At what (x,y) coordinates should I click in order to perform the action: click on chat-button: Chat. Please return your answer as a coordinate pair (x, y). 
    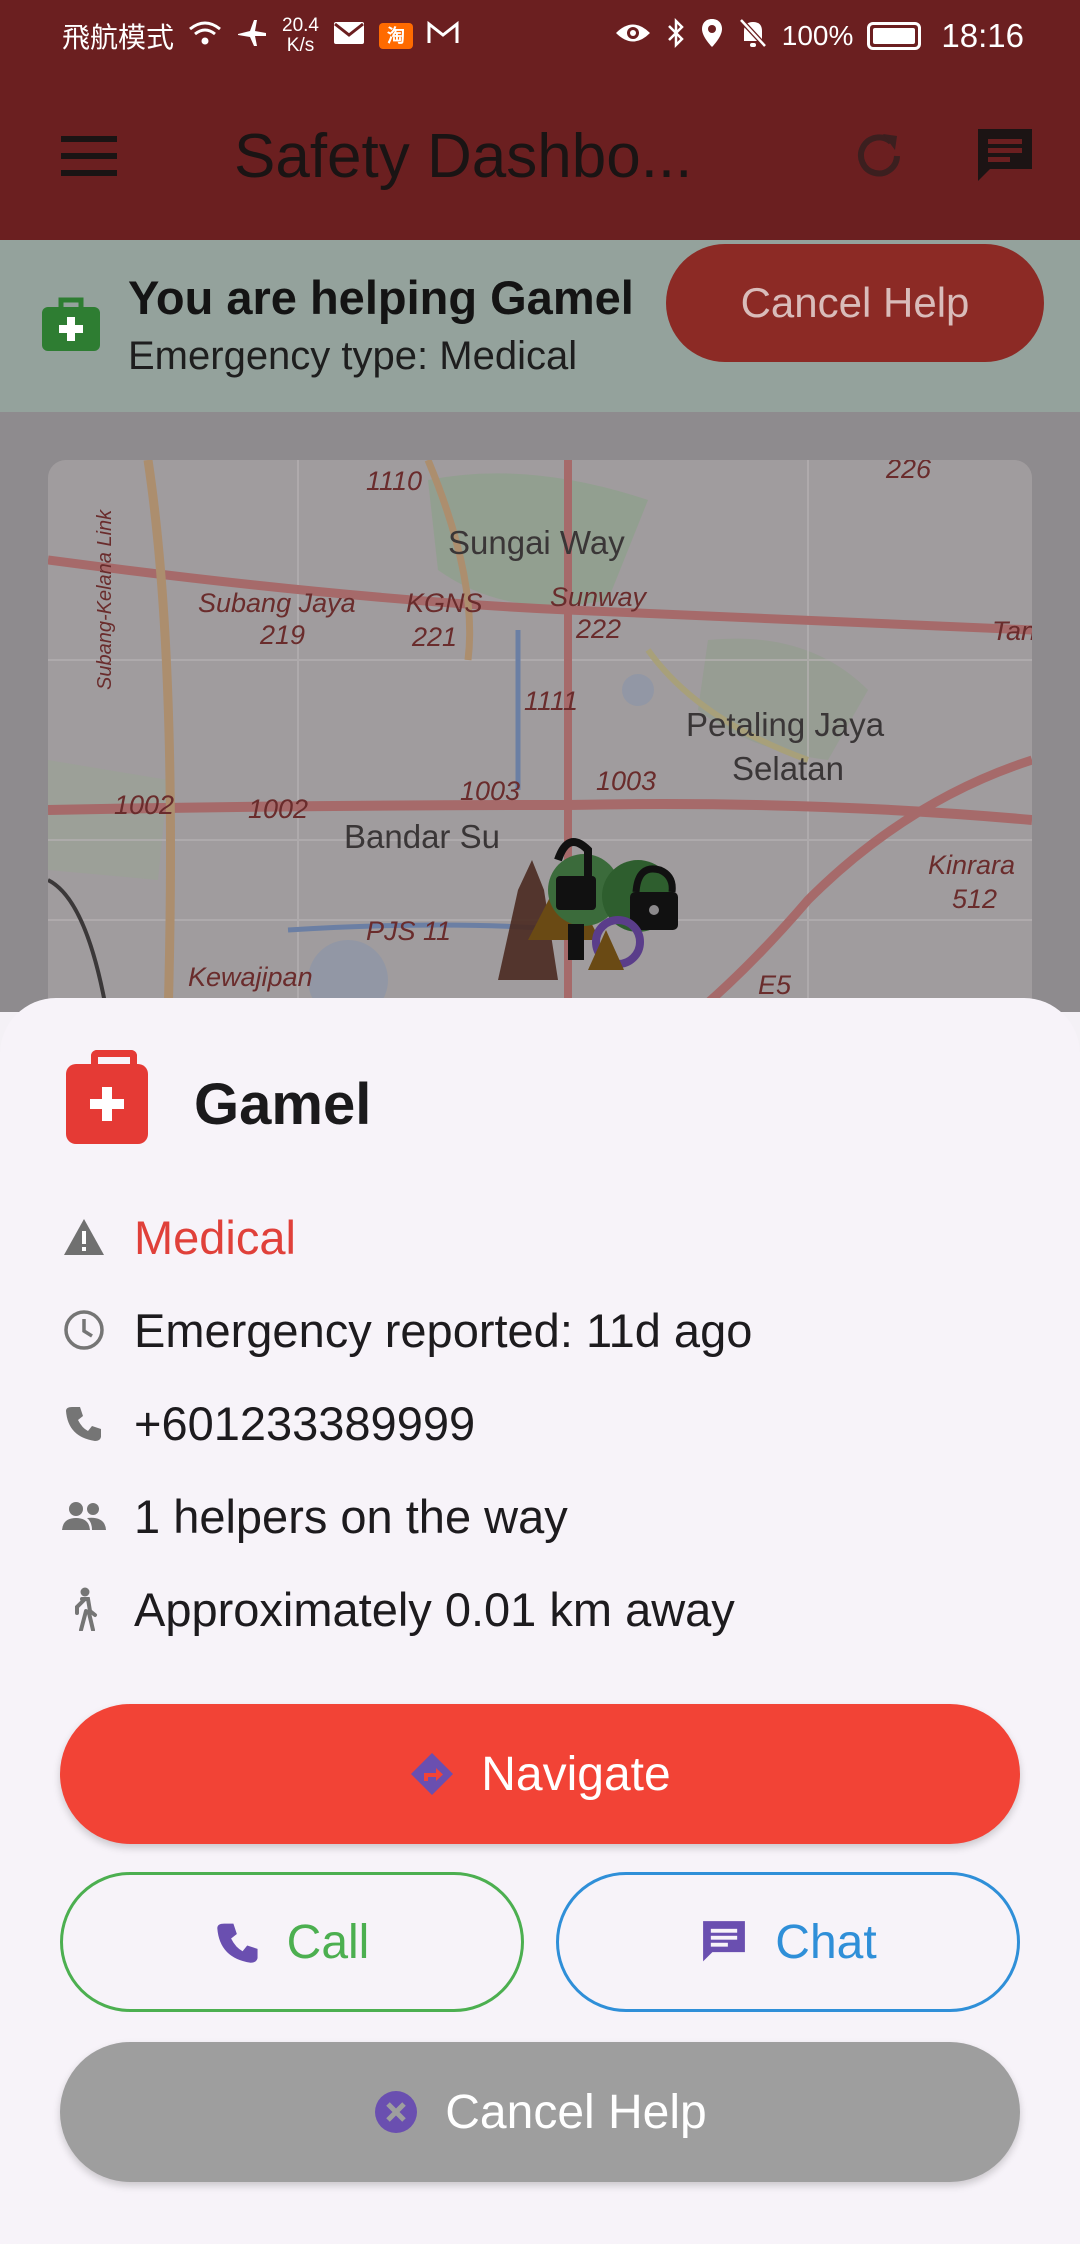
    Looking at the image, I should click on (788, 1942).